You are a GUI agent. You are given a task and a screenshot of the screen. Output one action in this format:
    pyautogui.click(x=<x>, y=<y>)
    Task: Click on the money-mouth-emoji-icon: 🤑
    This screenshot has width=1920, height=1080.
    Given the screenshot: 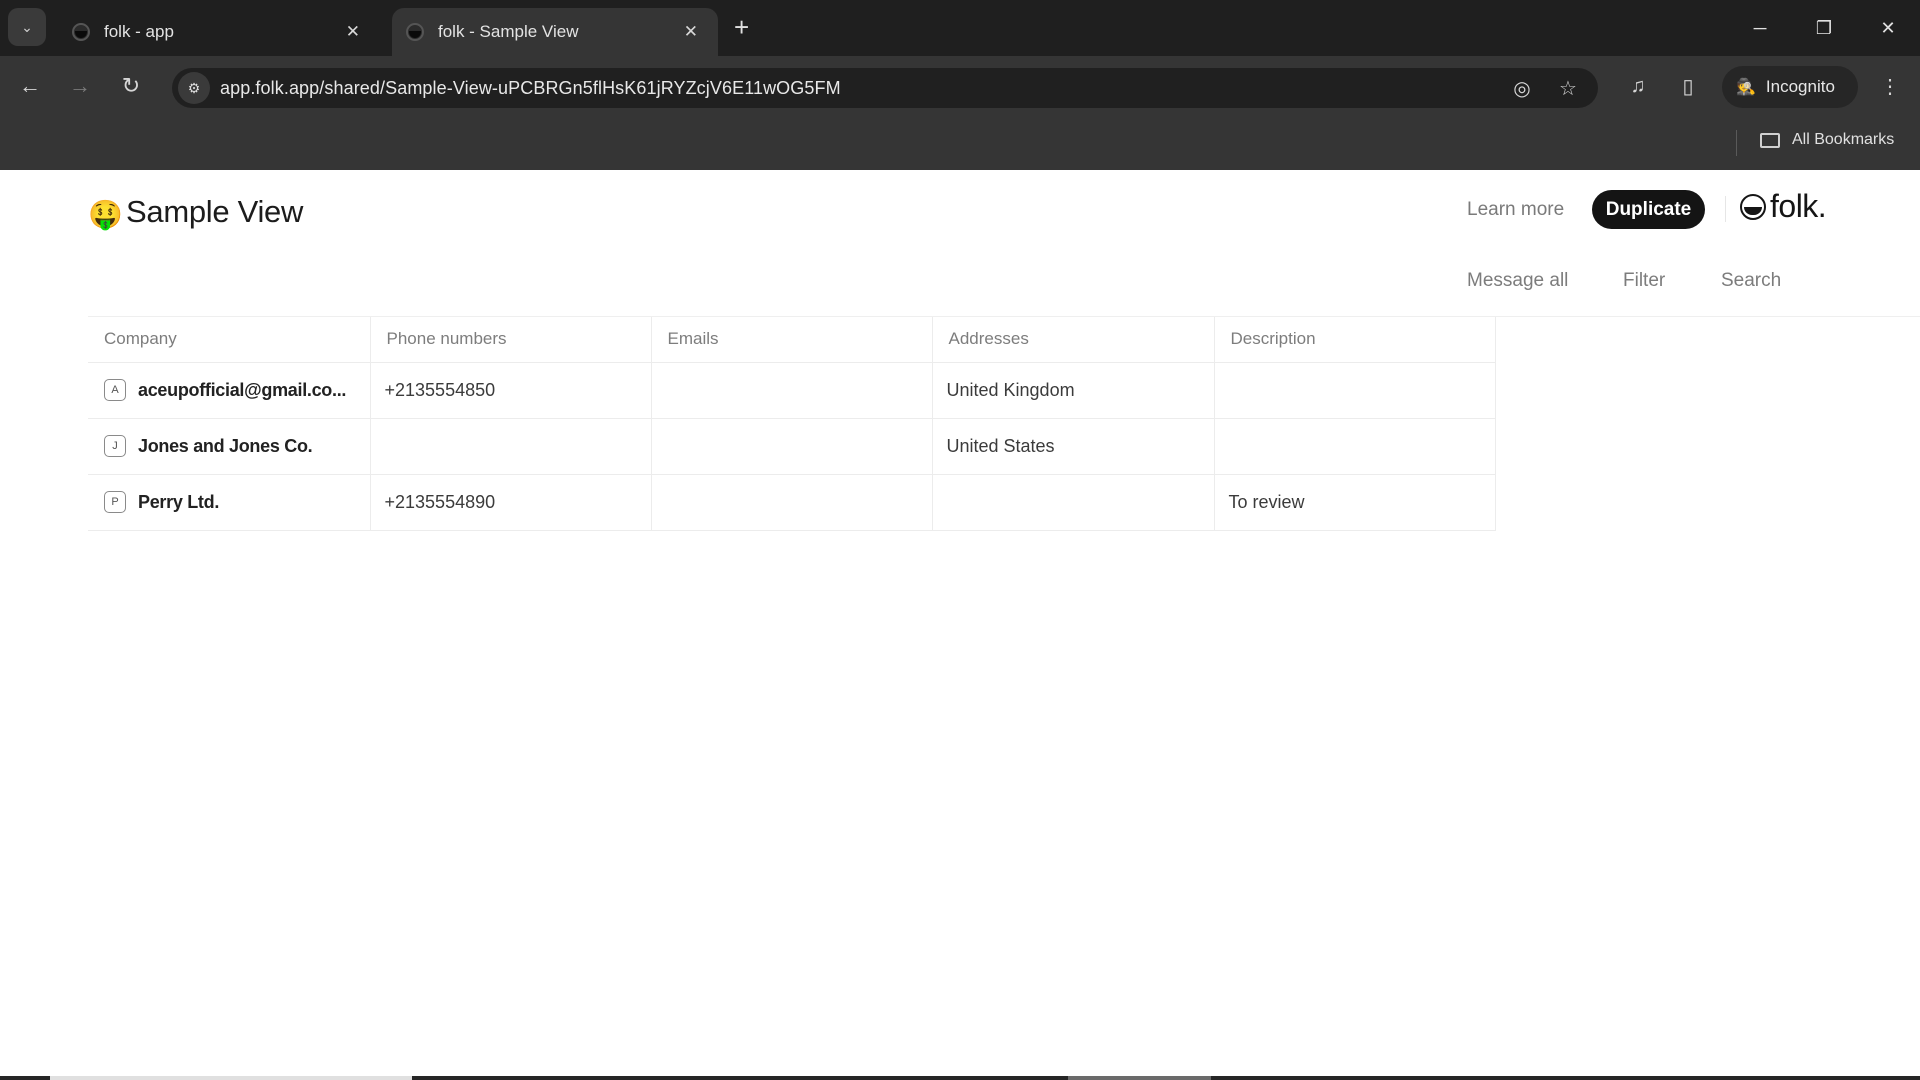 What is the action you would take?
    pyautogui.click(x=105, y=214)
    